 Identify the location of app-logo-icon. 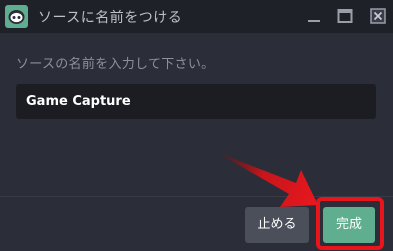
(16, 16).